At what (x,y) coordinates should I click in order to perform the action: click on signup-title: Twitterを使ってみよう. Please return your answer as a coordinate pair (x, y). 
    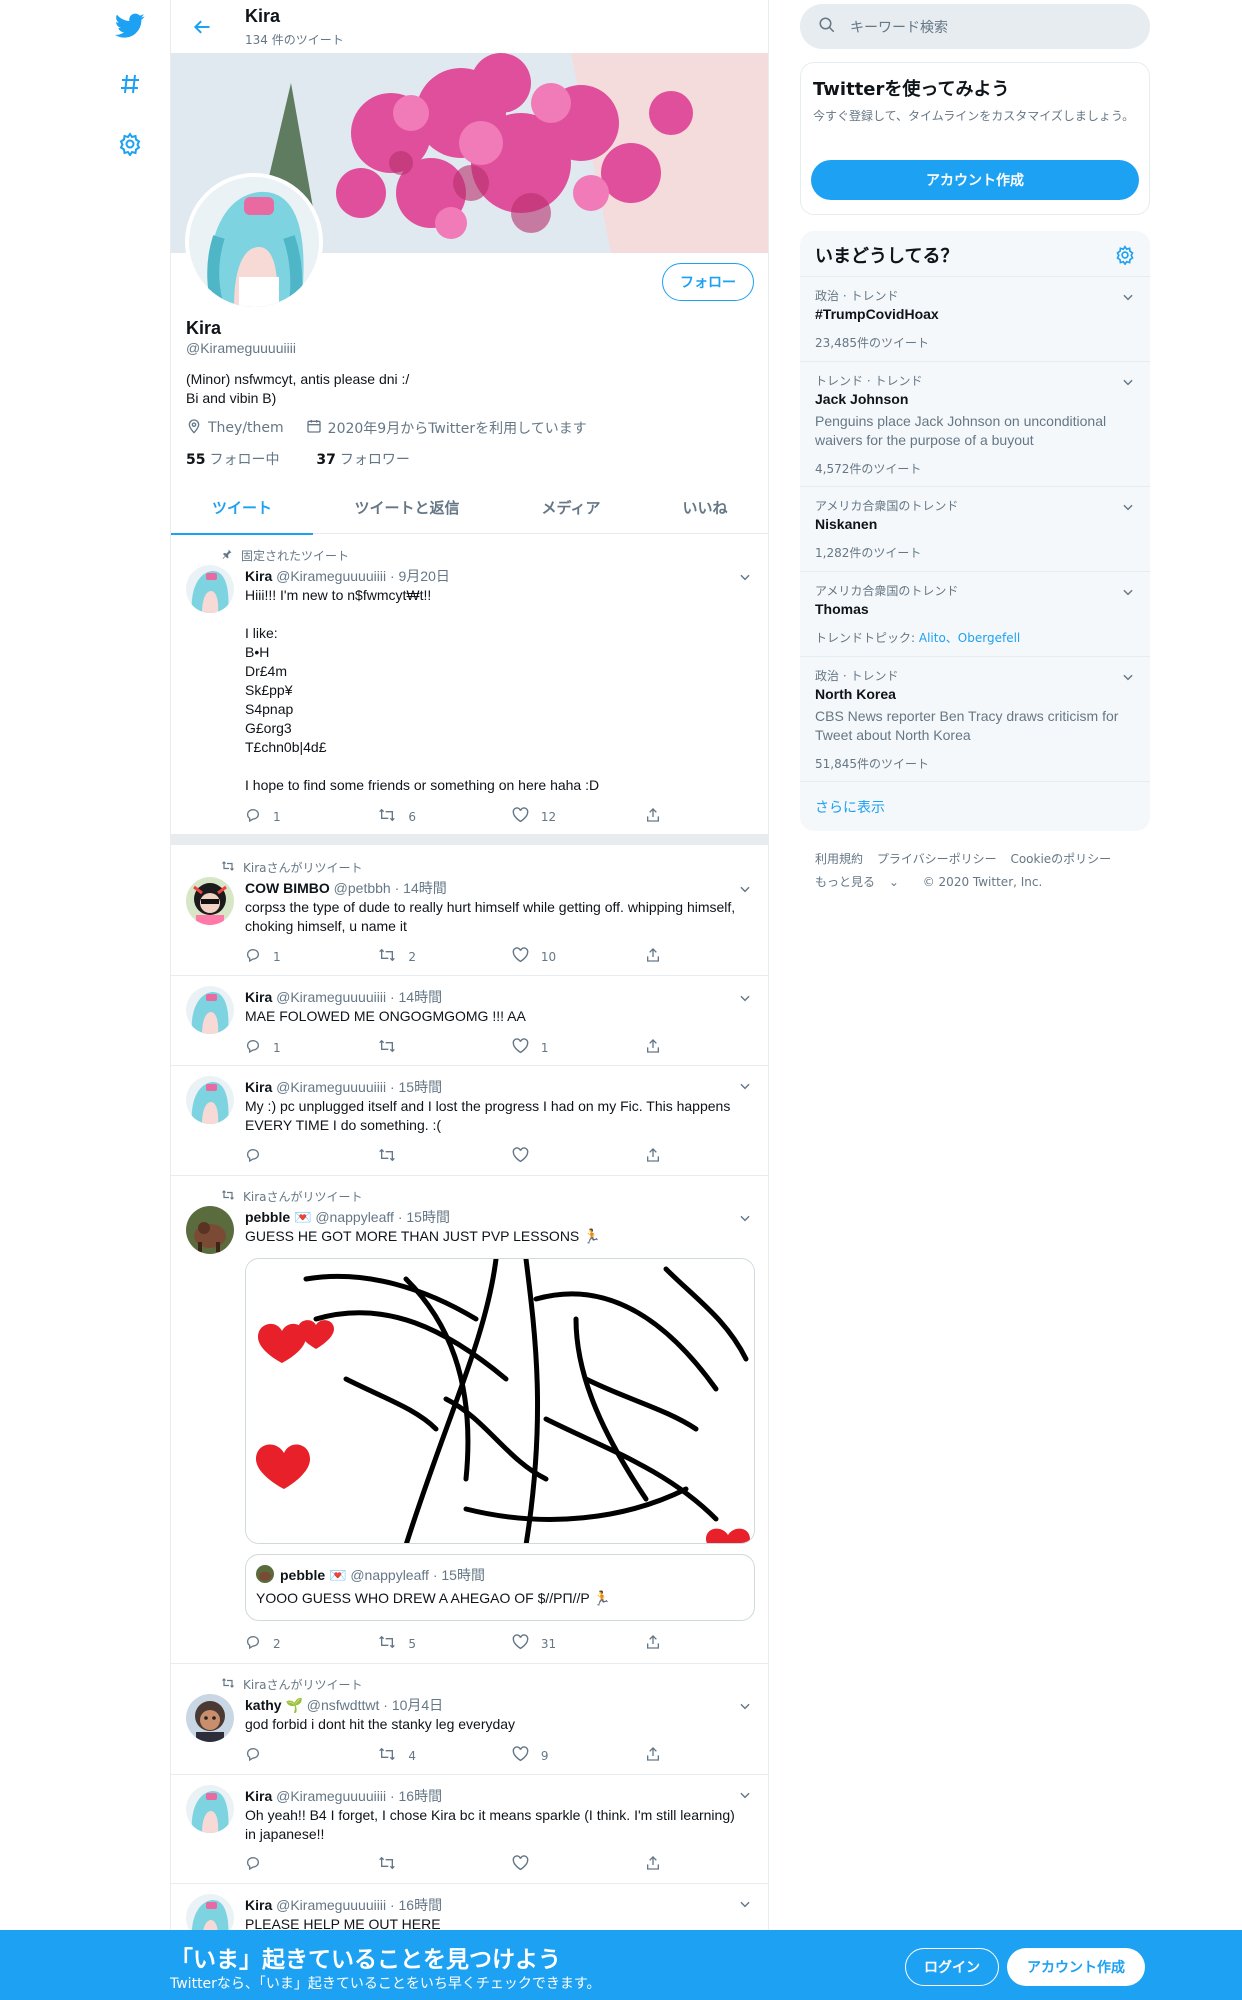
    Looking at the image, I should click on (911, 89).